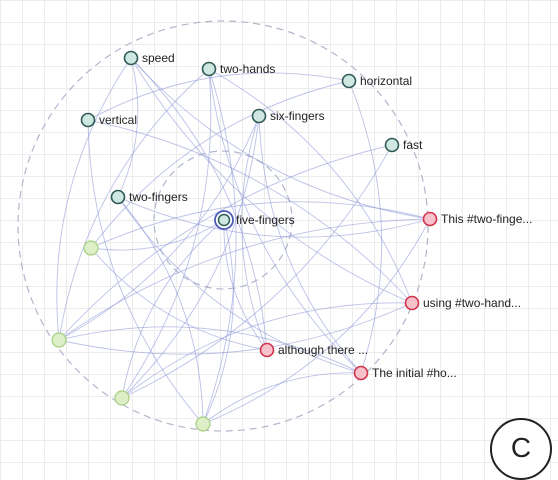 This screenshot has height=480, width=558. I want to click on node-label: five-fingers, so click(265, 220).